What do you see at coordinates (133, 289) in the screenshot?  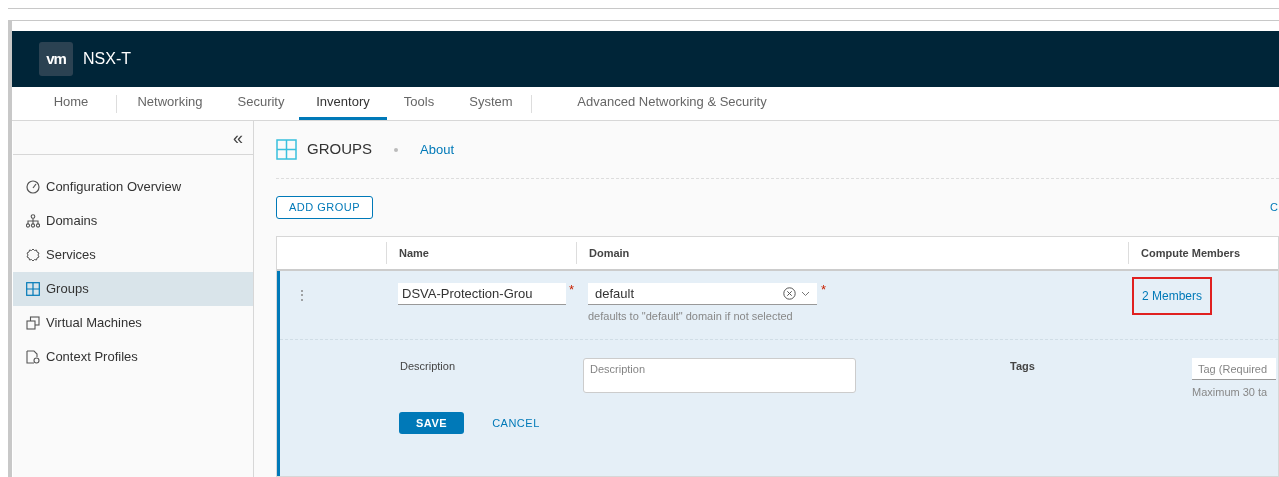 I see `sidebar-item: Groups` at bounding box center [133, 289].